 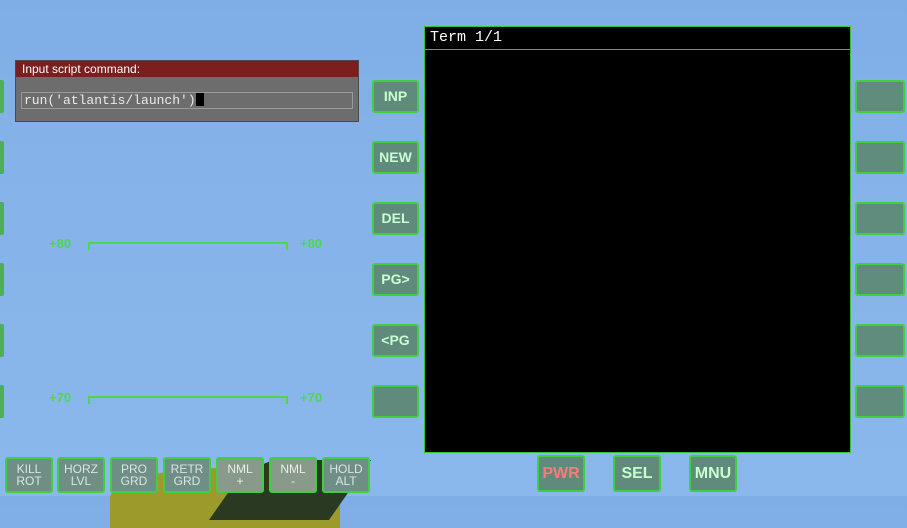 I want to click on del-button: DEL, so click(x=395, y=218).